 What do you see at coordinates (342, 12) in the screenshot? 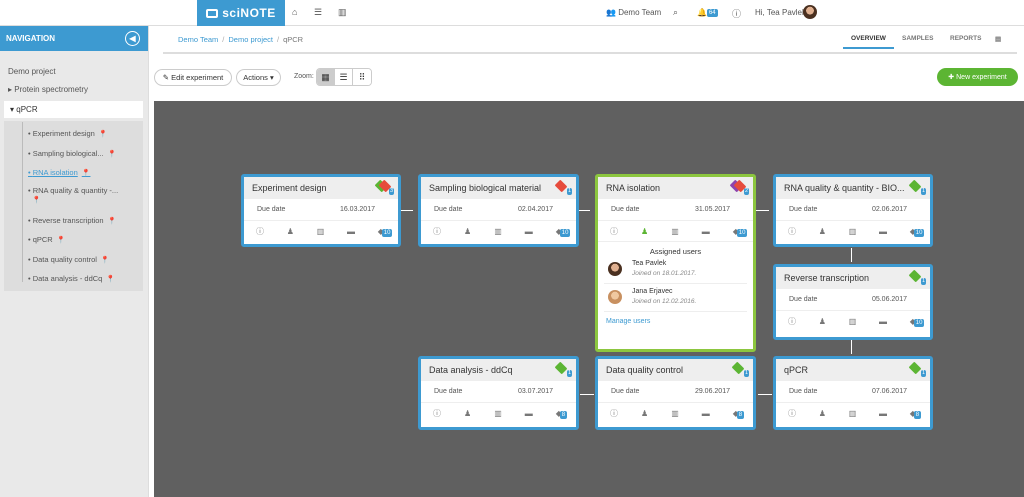
I see `activity-icon: ▥` at bounding box center [342, 12].